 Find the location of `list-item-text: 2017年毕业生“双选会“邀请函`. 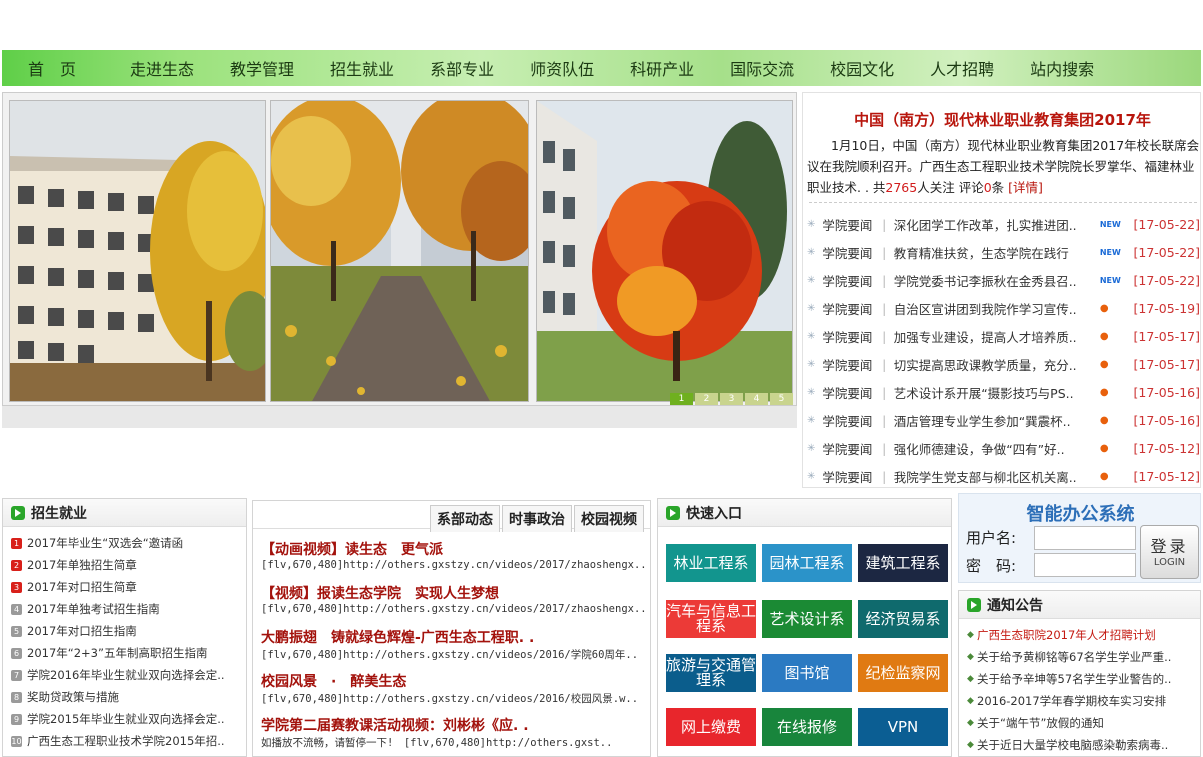

list-item-text: 2017年毕业生“双选会“邀请函 is located at coordinates (105, 543).